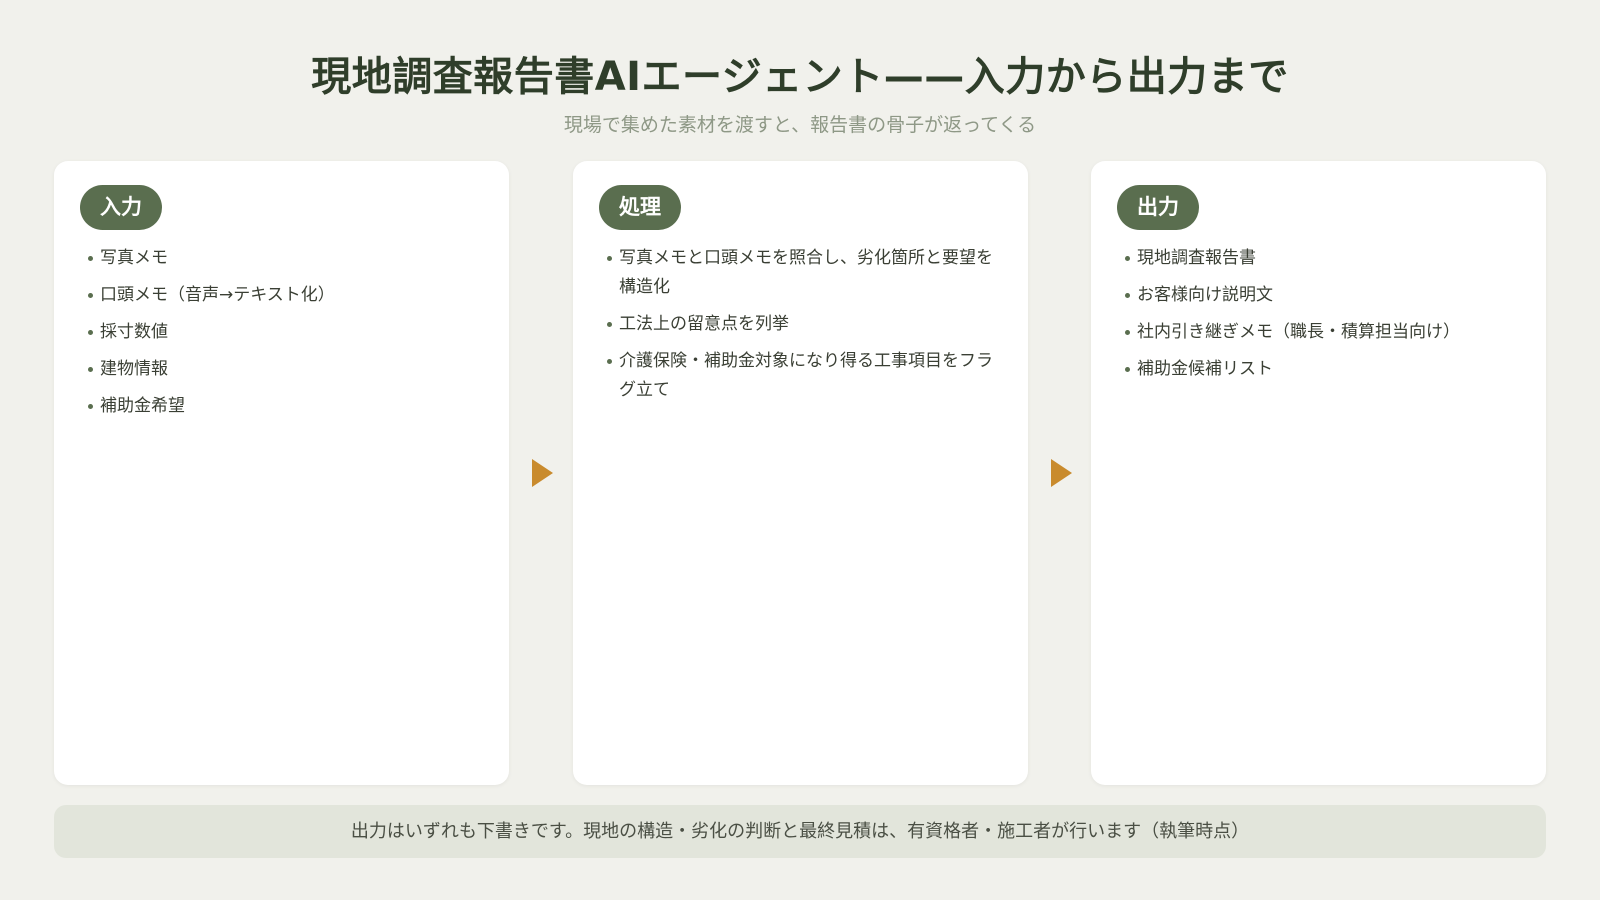 This screenshot has height=900, width=1600. What do you see at coordinates (1322, 332) in the screenshot?
I see `list-item: 社内引き継ぎメモ（職長・積算担当向け）` at bounding box center [1322, 332].